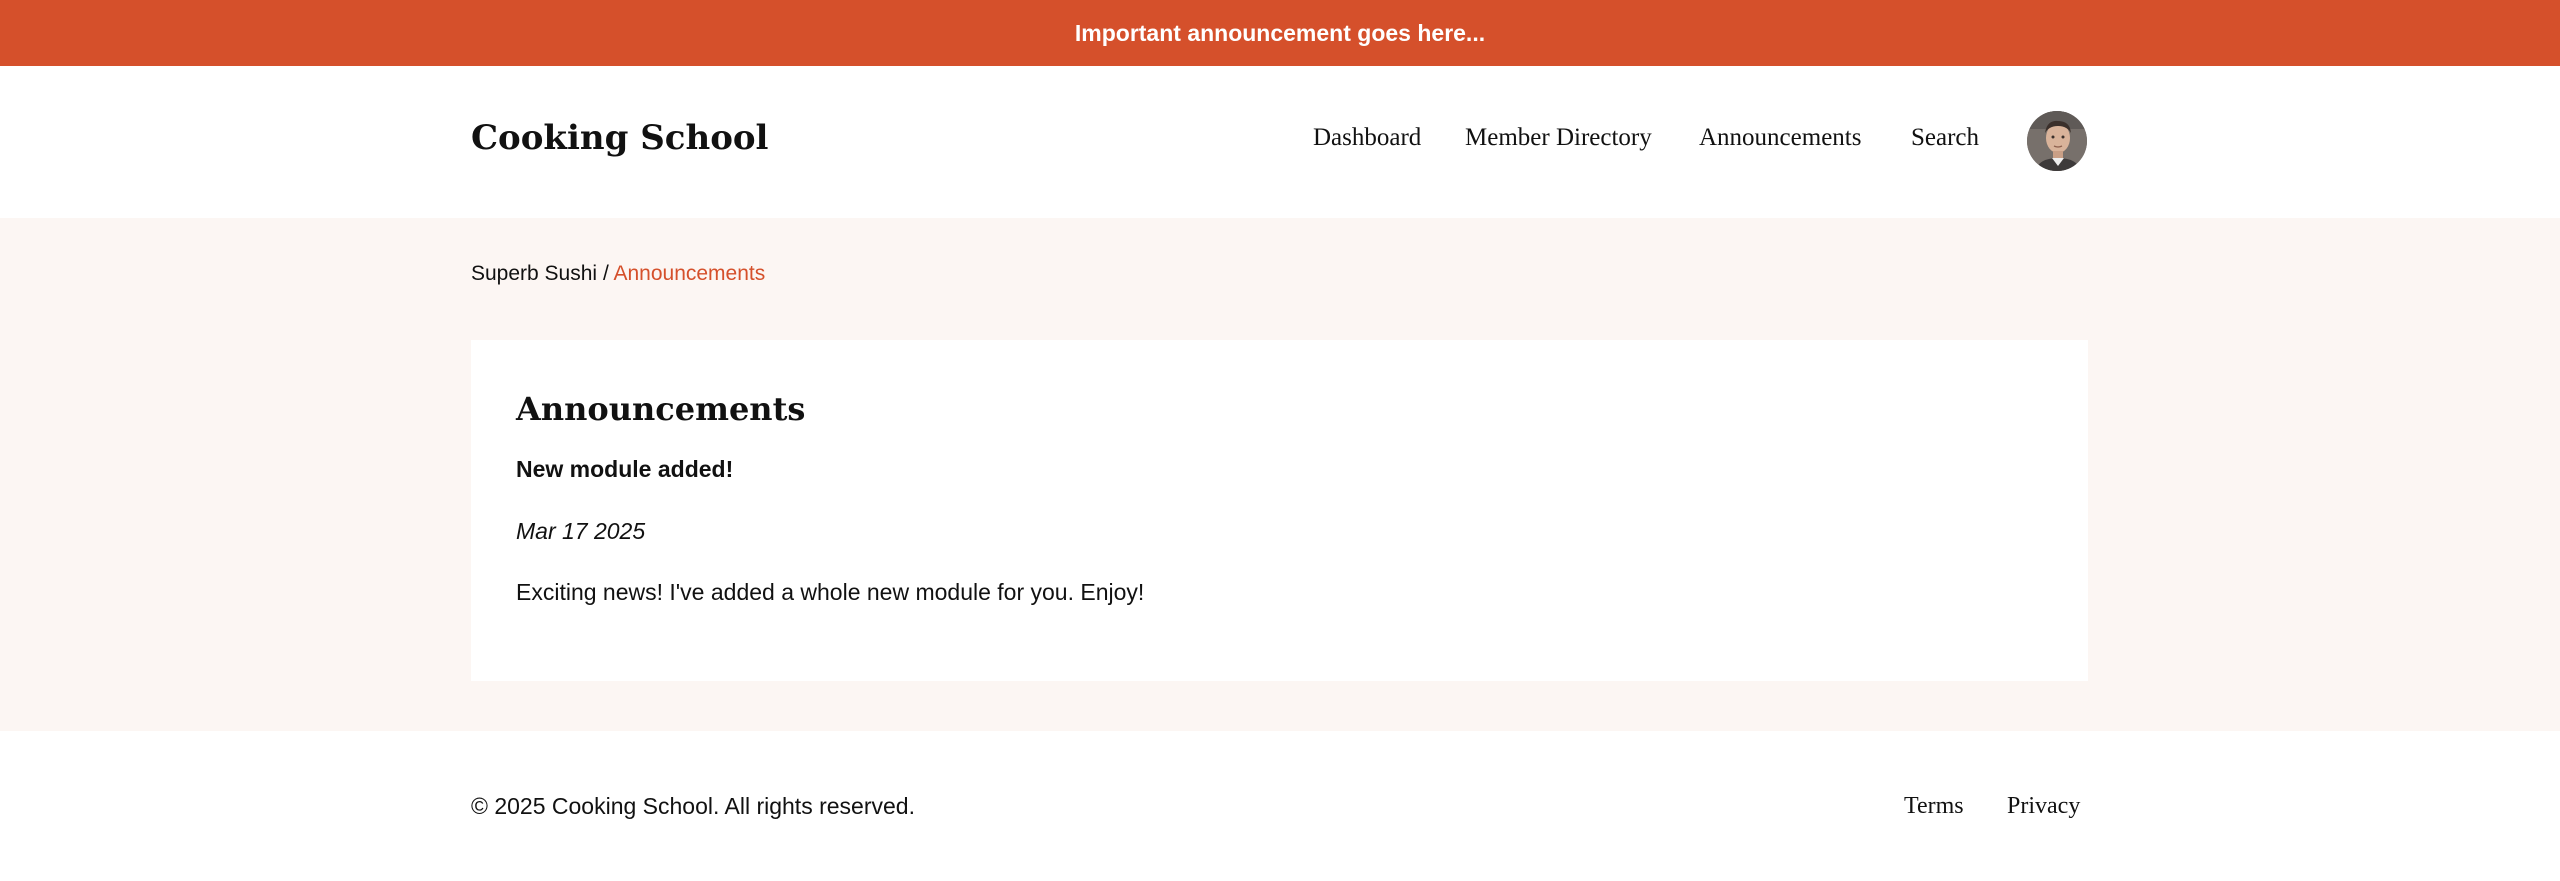  I want to click on breadcrumb: Superb Sushi / Announcements, so click(618, 274).